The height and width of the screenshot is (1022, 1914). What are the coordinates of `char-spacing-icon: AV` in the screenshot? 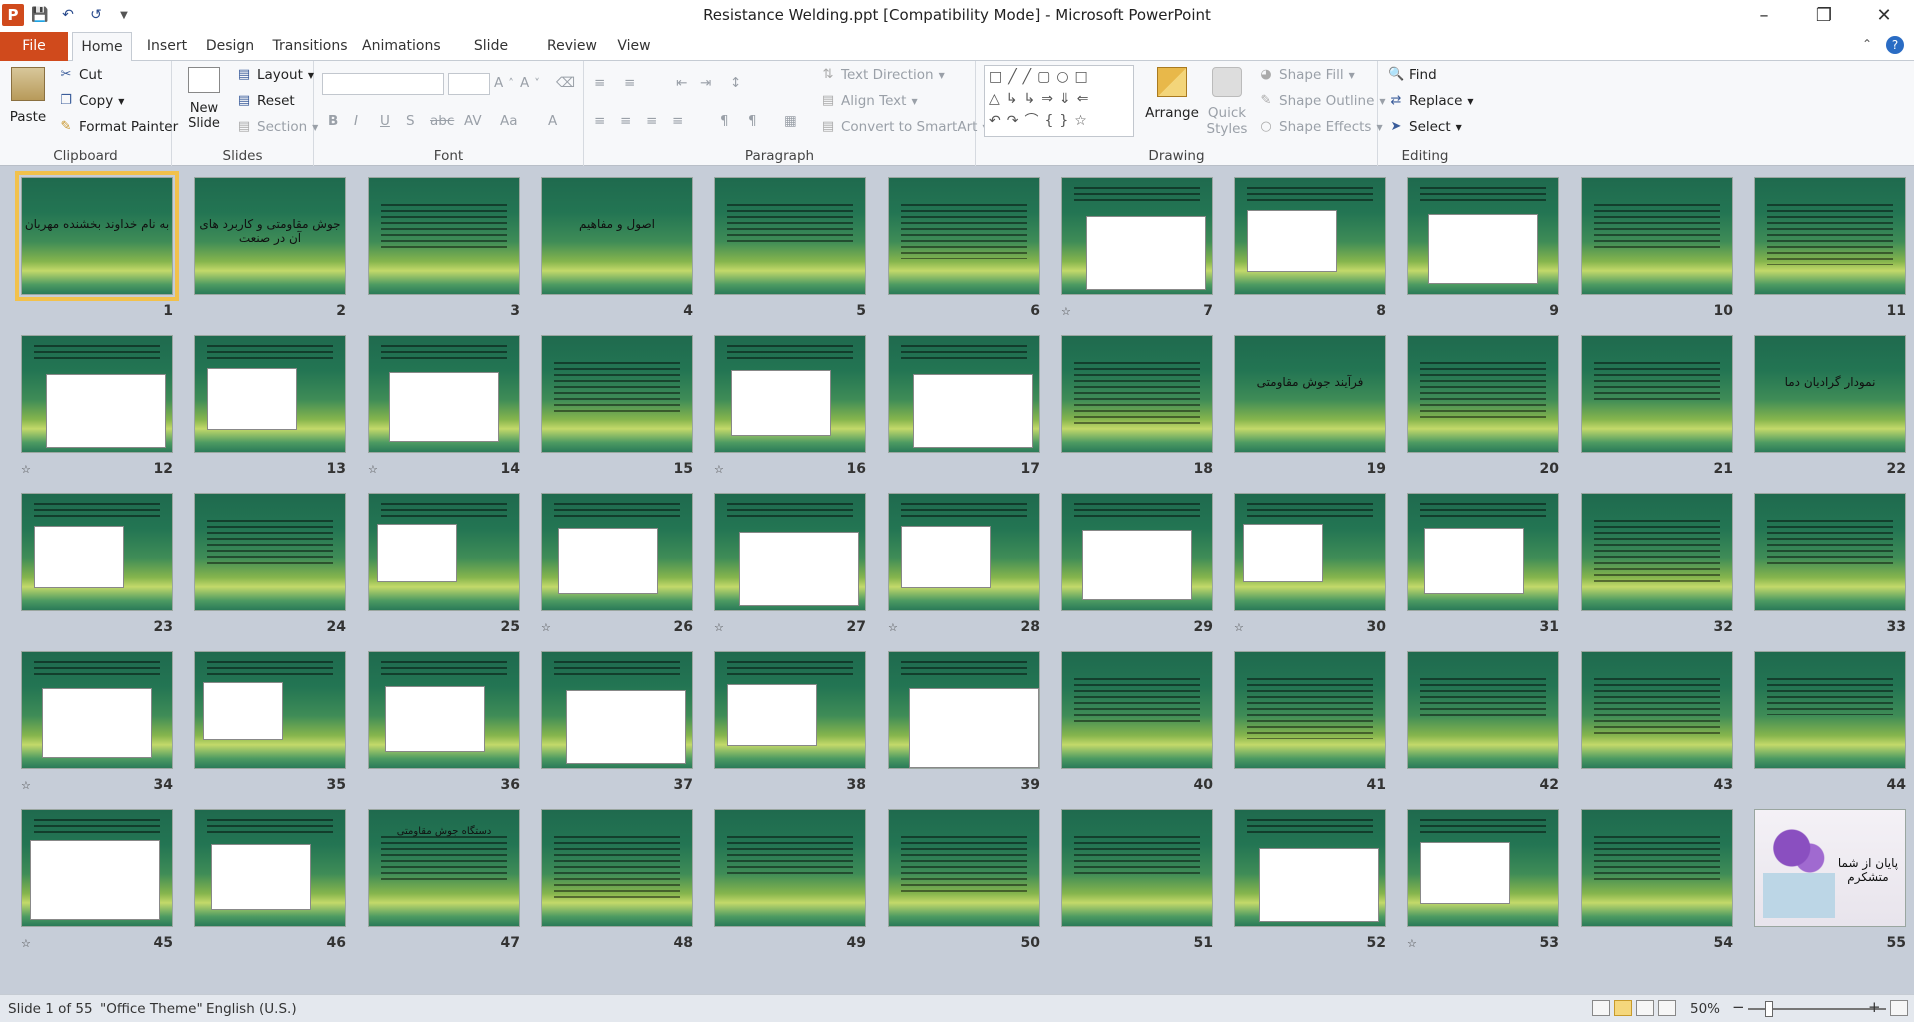 It's located at (473, 121).